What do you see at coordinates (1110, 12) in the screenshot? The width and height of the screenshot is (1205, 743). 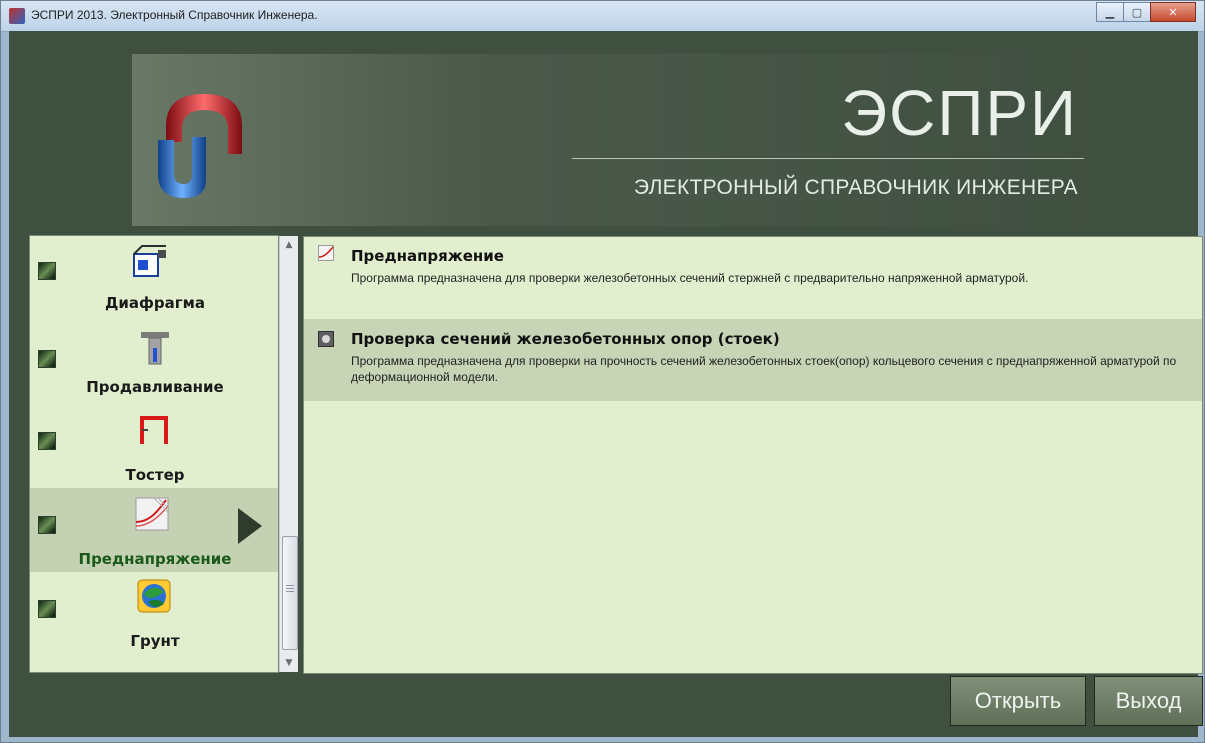 I see `minimize-button: ▁` at bounding box center [1110, 12].